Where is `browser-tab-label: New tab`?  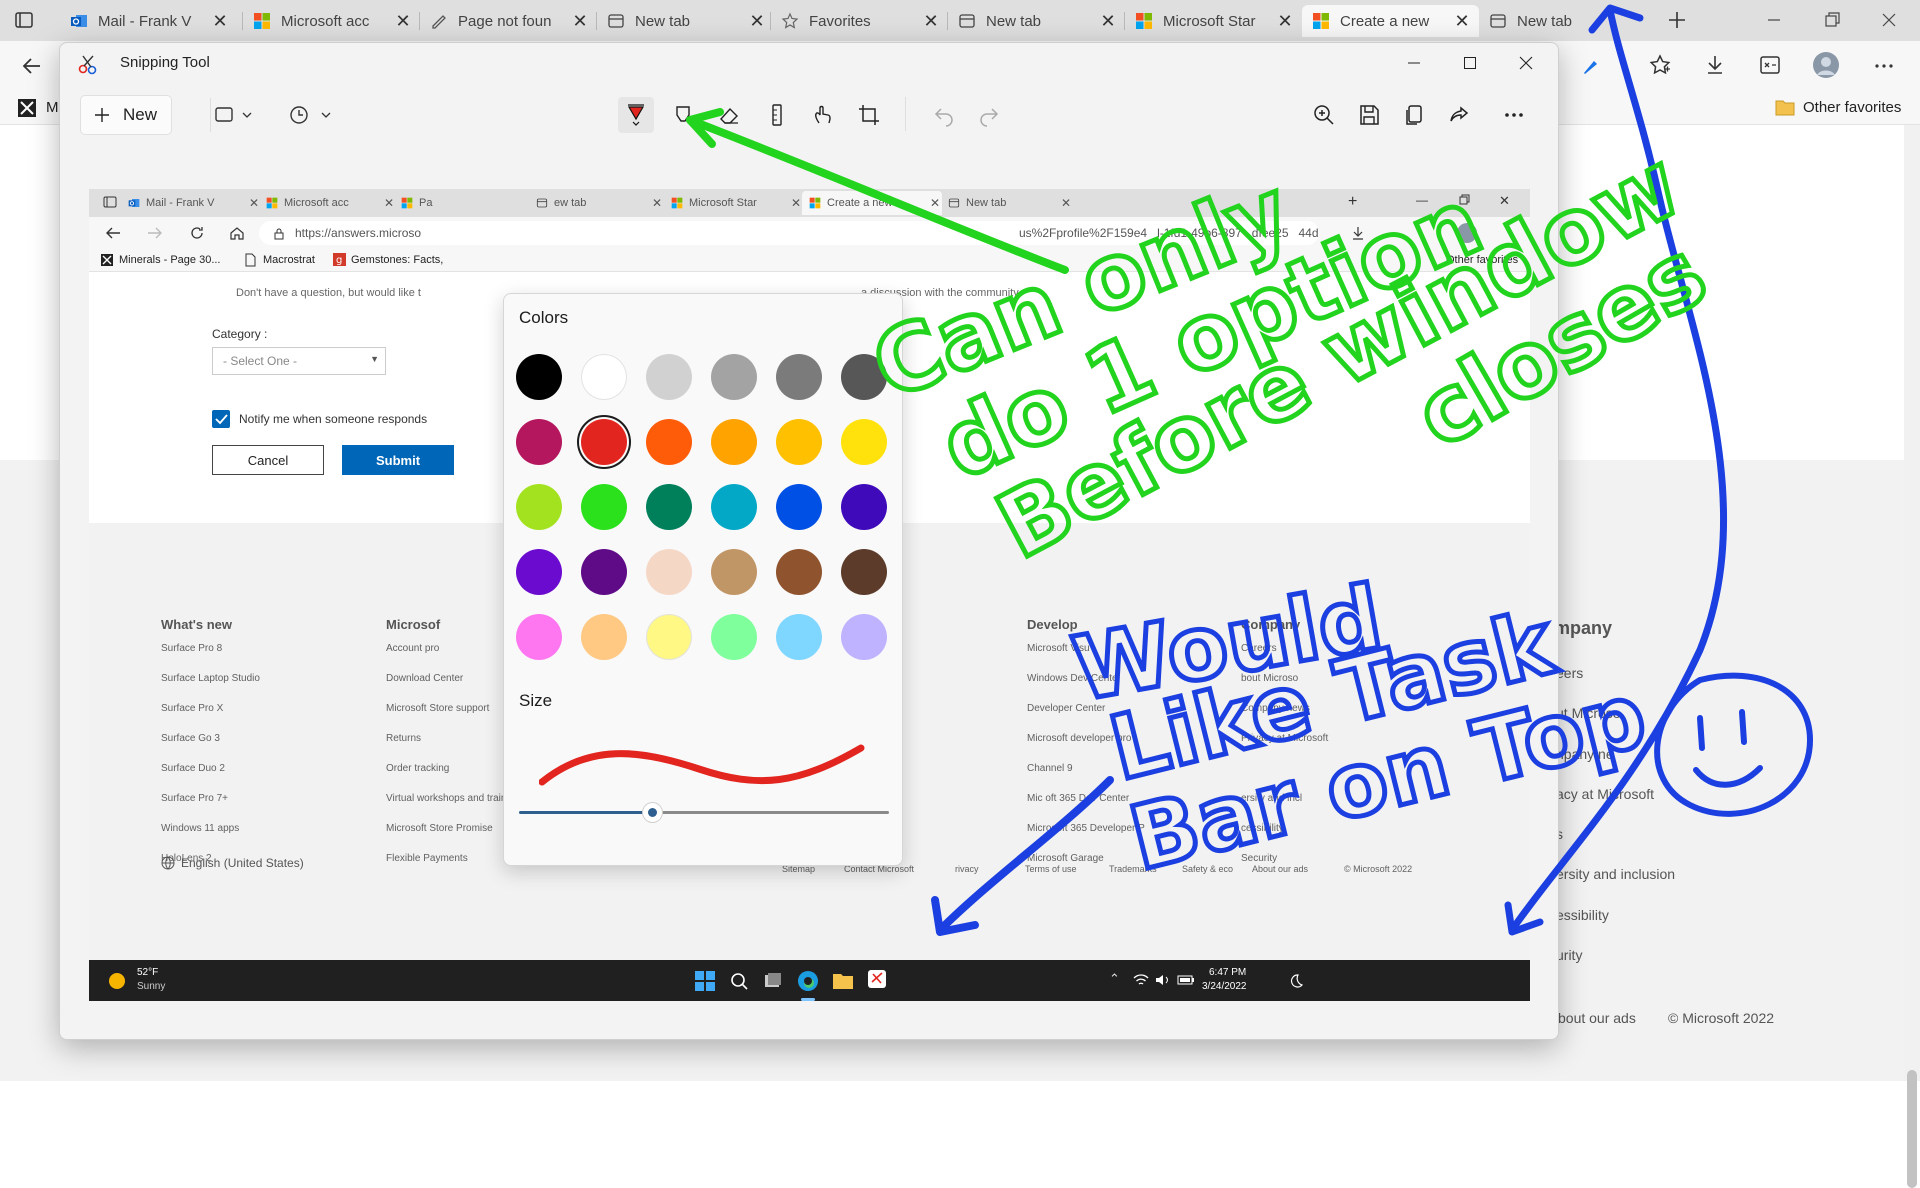
browser-tab-label: New tab is located at coordinates (1014, 21).